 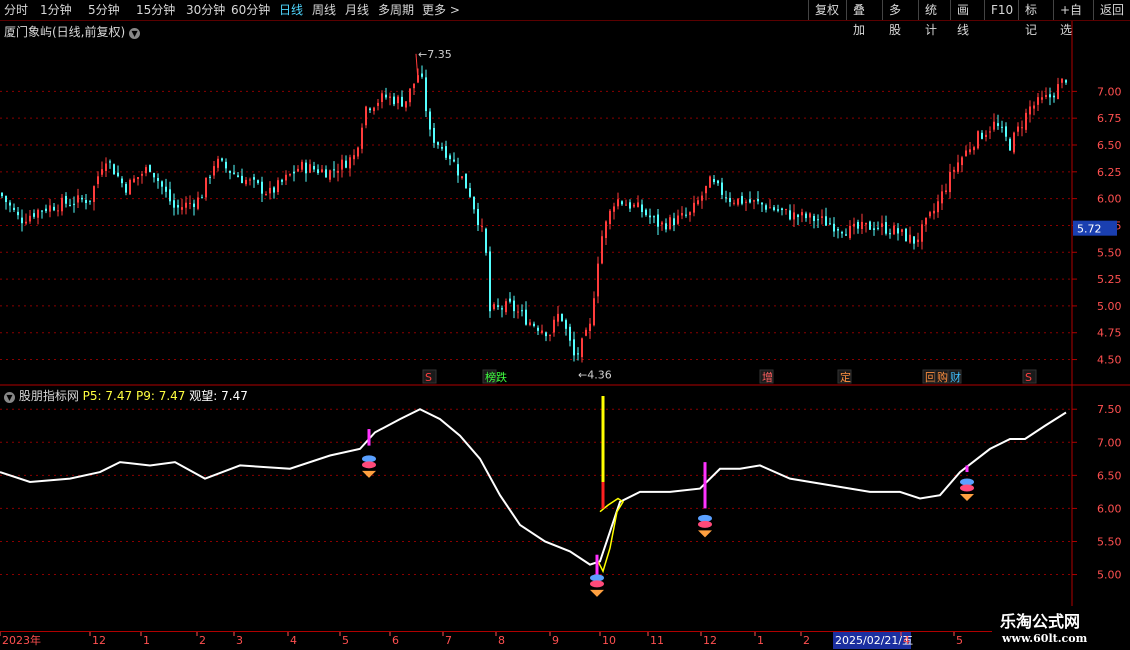 What do you see at coordinates (1109, 172) in the screenshot?
I see `price-tick-label: 6.25` at bounding box center [1109, 172].